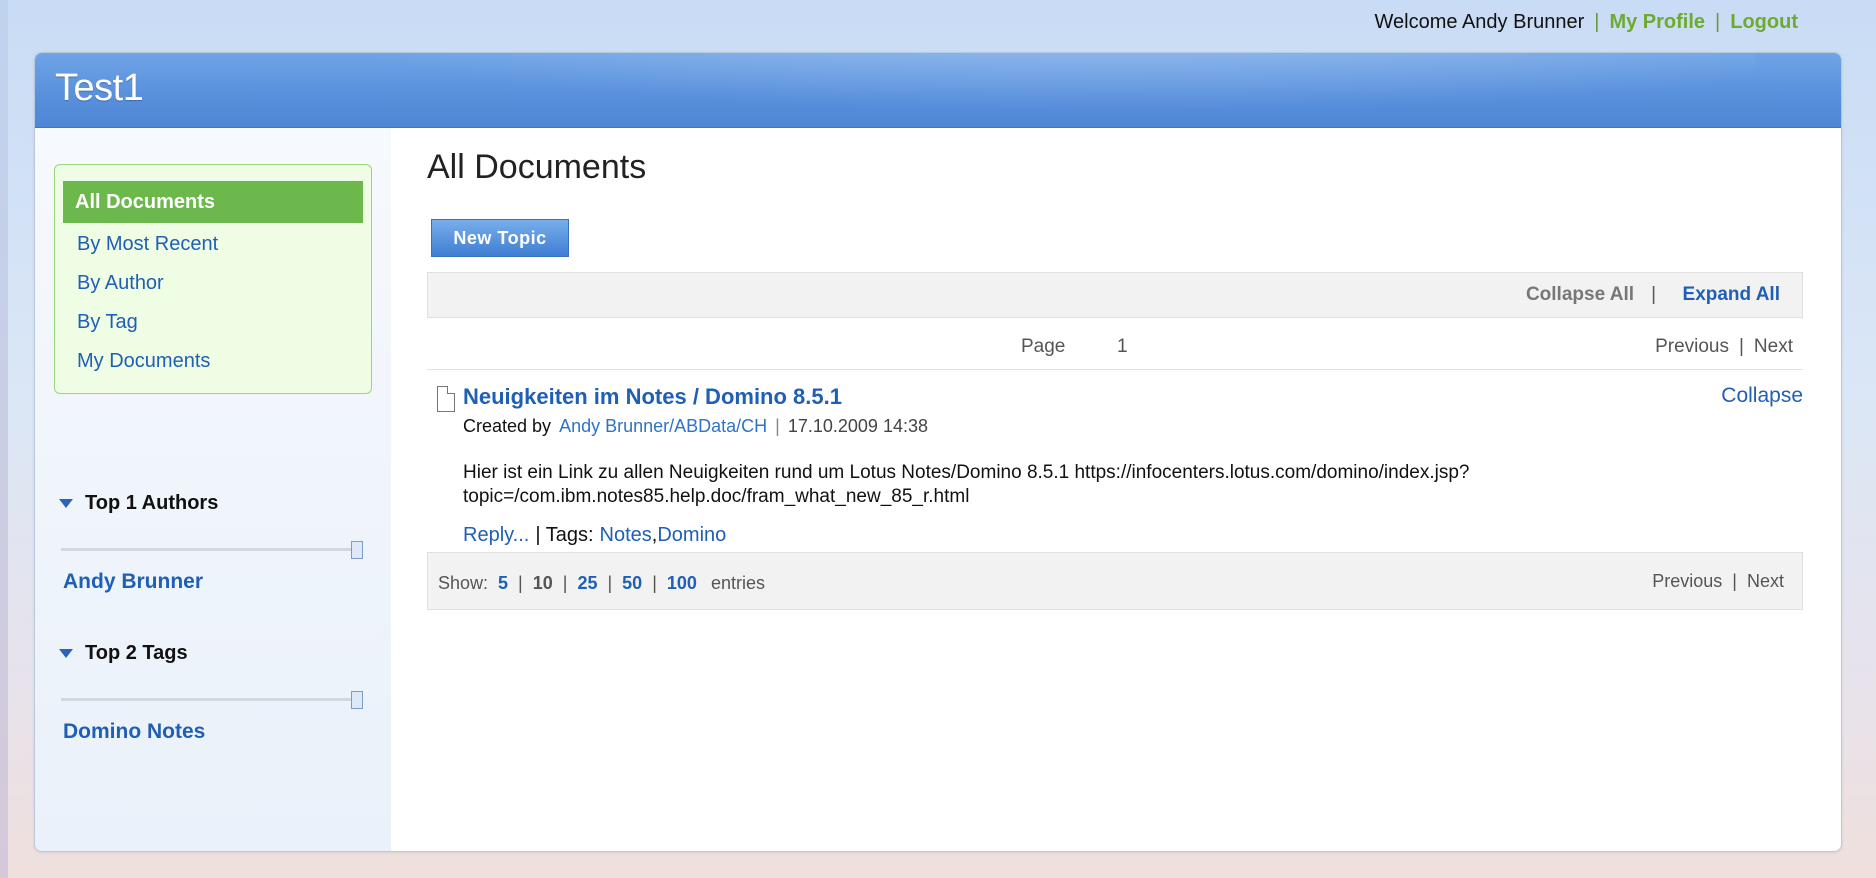 This screenshot has height=878, width=1876. I want to click on nav-item-by-author: By Author, so click(120, 283).